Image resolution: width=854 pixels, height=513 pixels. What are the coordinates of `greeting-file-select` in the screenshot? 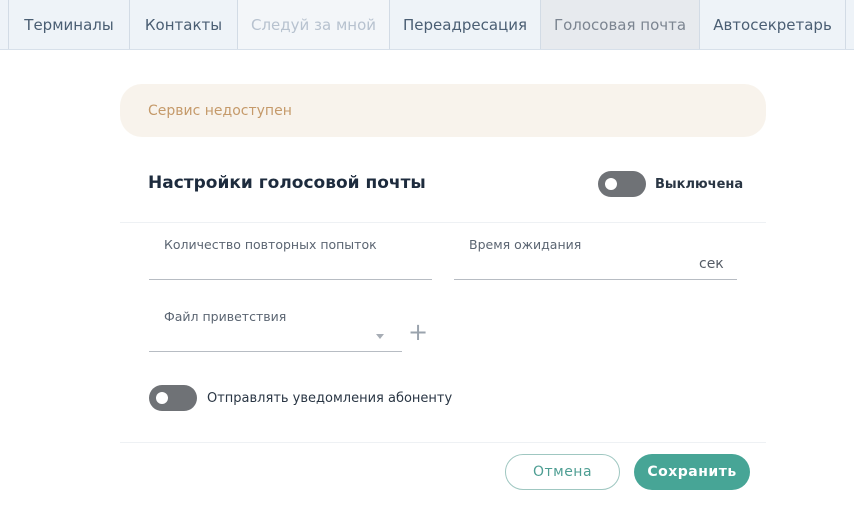 It's located at (275, 338).